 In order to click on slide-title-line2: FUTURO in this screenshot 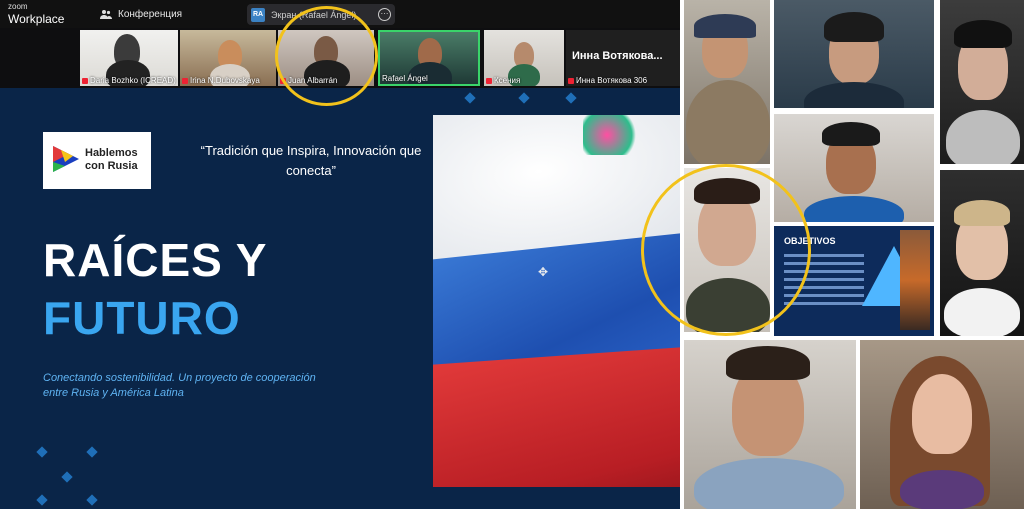, I will do `click(142, 318)`.